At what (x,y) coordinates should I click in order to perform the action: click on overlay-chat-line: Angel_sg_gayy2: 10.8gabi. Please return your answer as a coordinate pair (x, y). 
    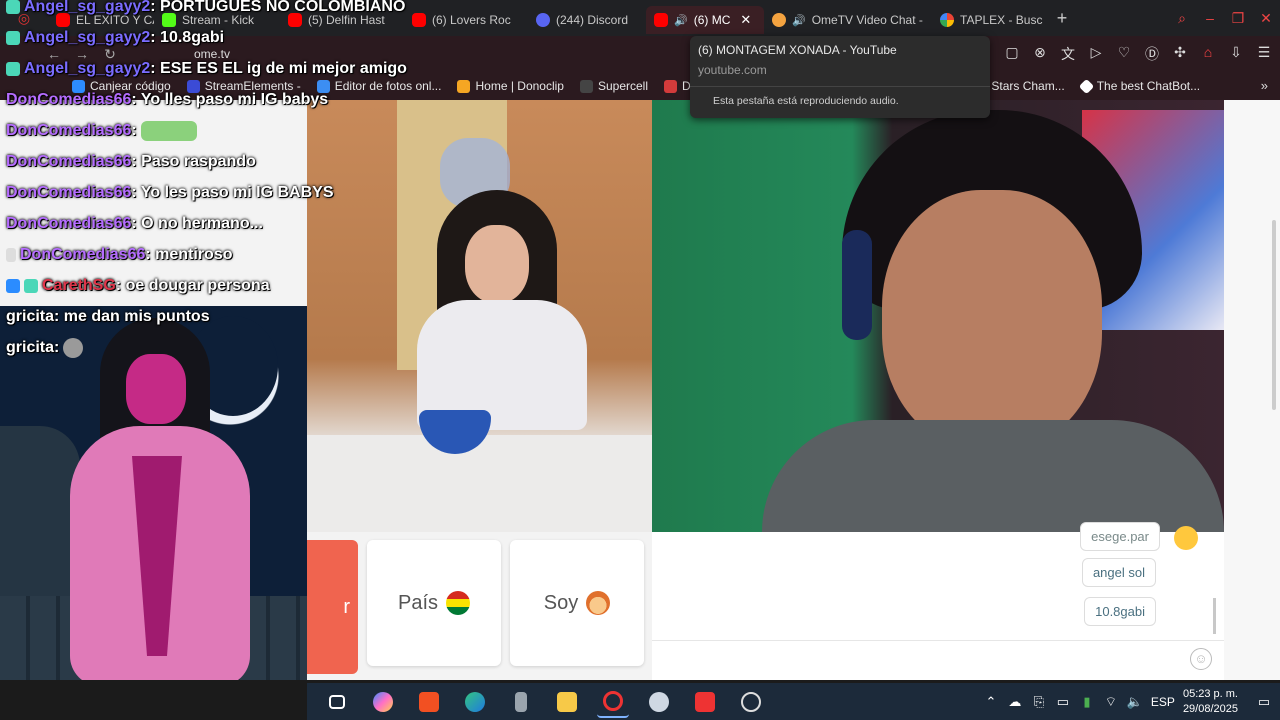
    Looking at the image, I should click on (115, 38).